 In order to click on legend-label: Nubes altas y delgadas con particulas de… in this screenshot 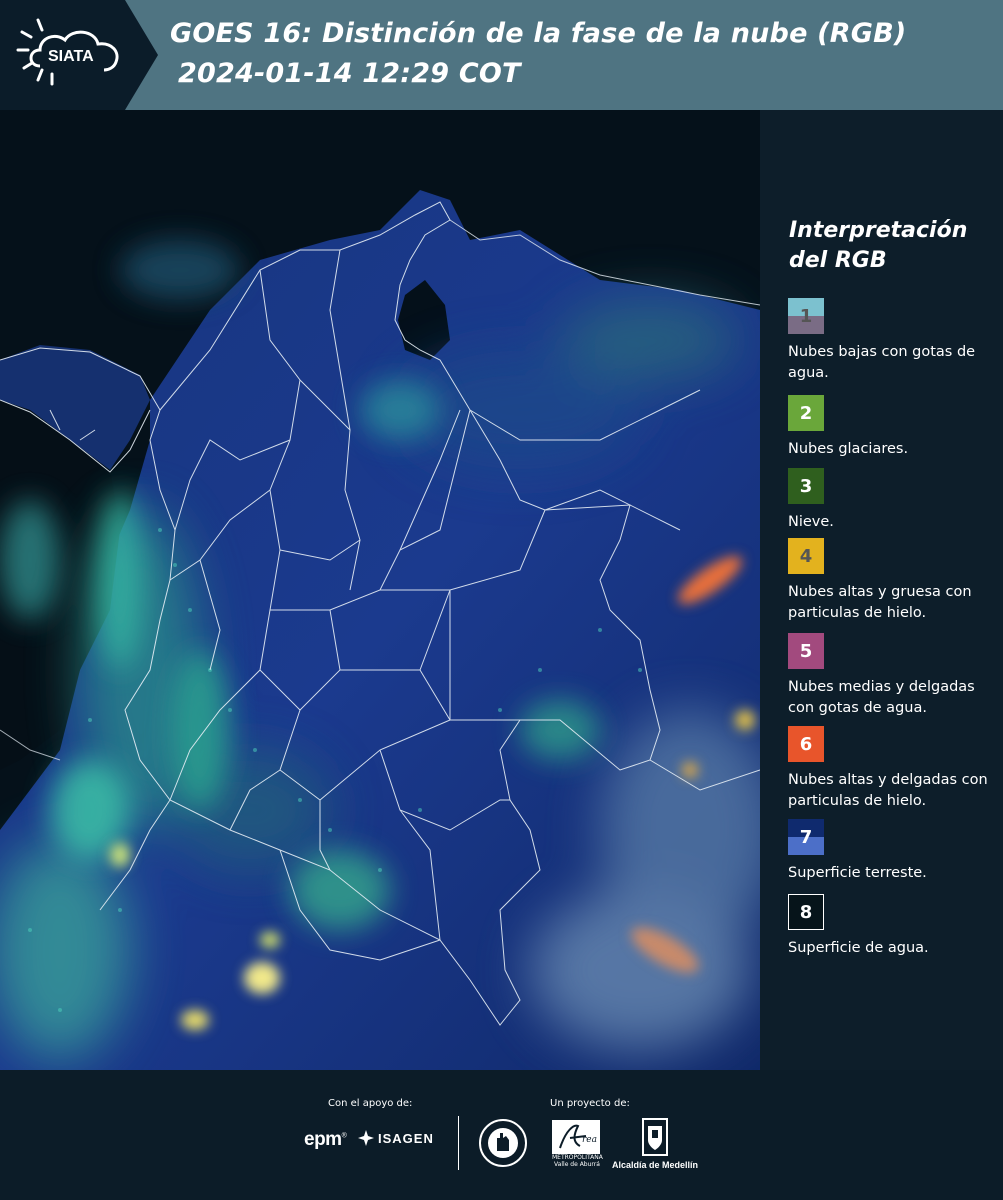, I will do `click(888, 790)`.